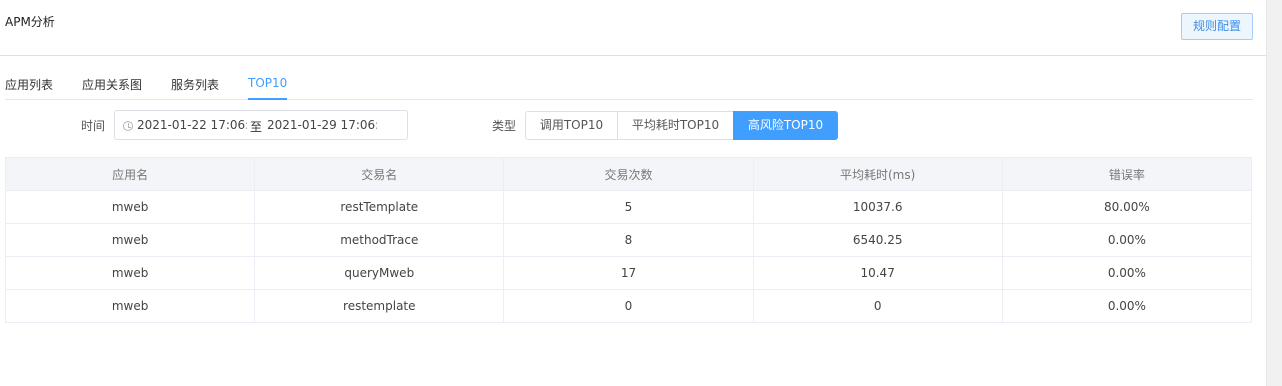 Image resolution: width=1282 pixels, height=386 pixels. Describe the element at coordinates (629, 87) in the screenshot. I see `tab-bar: 应用列表 应用关系图 服务列表 TOP10` at that location.